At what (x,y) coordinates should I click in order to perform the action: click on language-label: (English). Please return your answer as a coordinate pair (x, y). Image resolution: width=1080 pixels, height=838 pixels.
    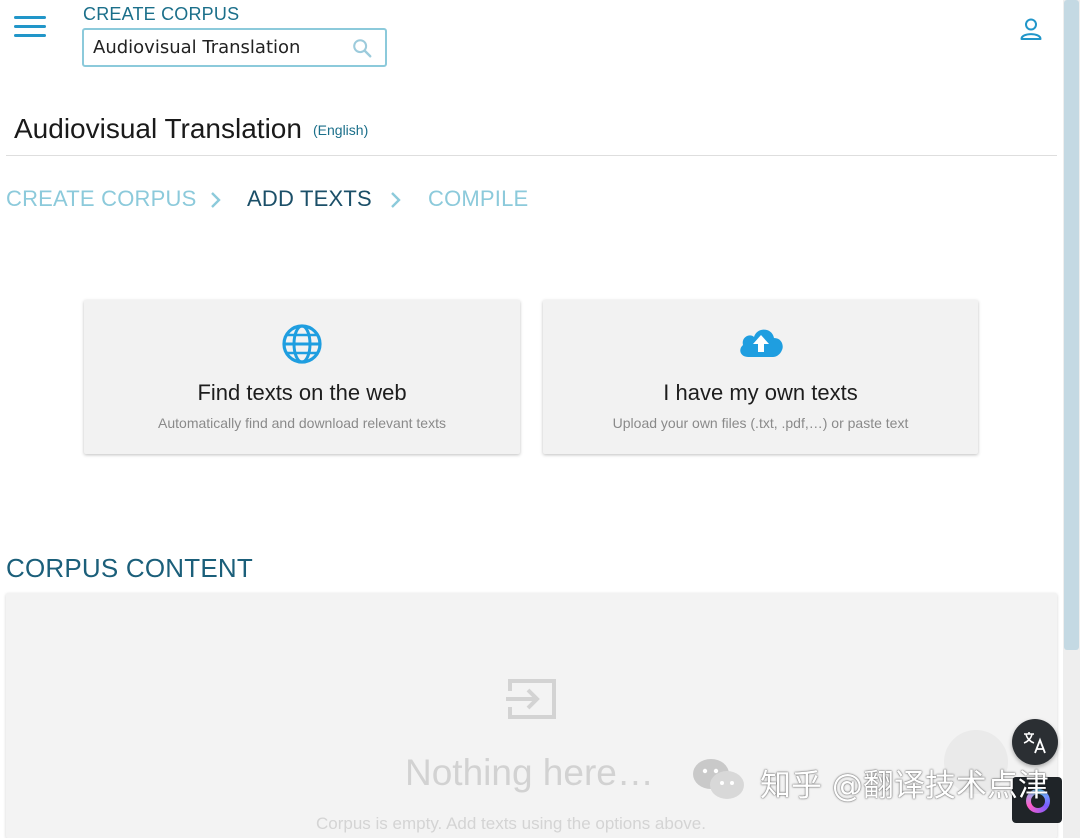
    Looking at the image, I should click on (341, 130).